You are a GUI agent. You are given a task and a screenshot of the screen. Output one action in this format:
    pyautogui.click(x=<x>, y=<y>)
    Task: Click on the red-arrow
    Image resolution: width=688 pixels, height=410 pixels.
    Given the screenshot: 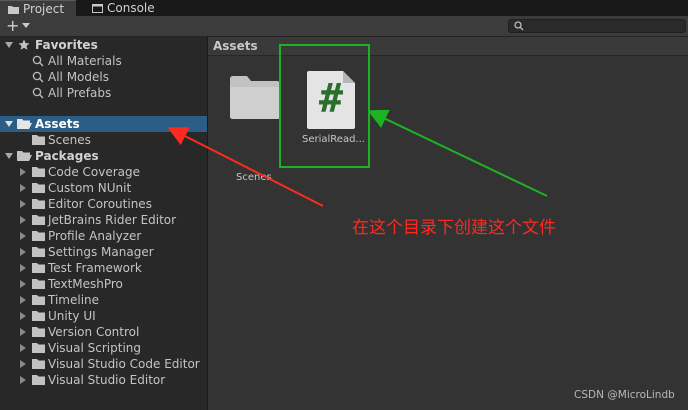 What is the action you would take?
    pyautogui.click(x=245, y=167)
    